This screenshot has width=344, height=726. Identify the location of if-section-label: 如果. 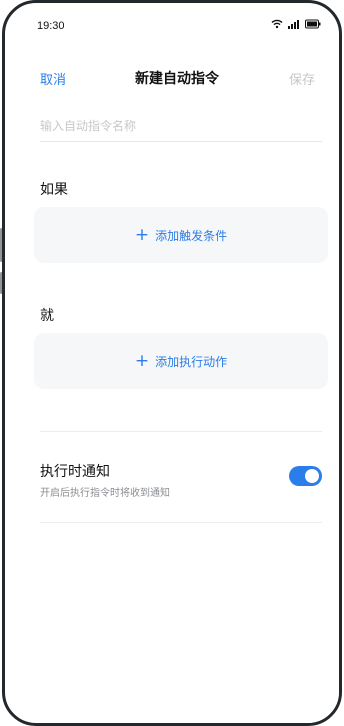
(54, 190).